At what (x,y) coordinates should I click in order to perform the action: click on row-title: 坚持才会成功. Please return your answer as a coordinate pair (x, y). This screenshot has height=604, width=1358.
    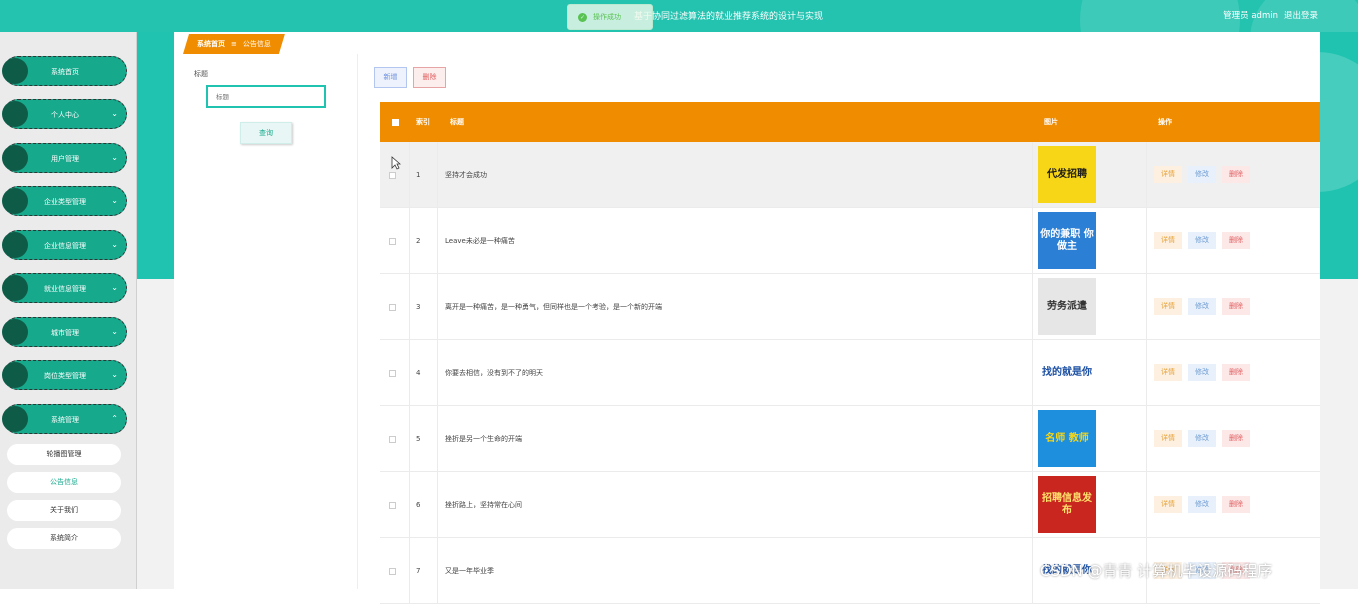
    Looking at the image, I should click on (466, 175).